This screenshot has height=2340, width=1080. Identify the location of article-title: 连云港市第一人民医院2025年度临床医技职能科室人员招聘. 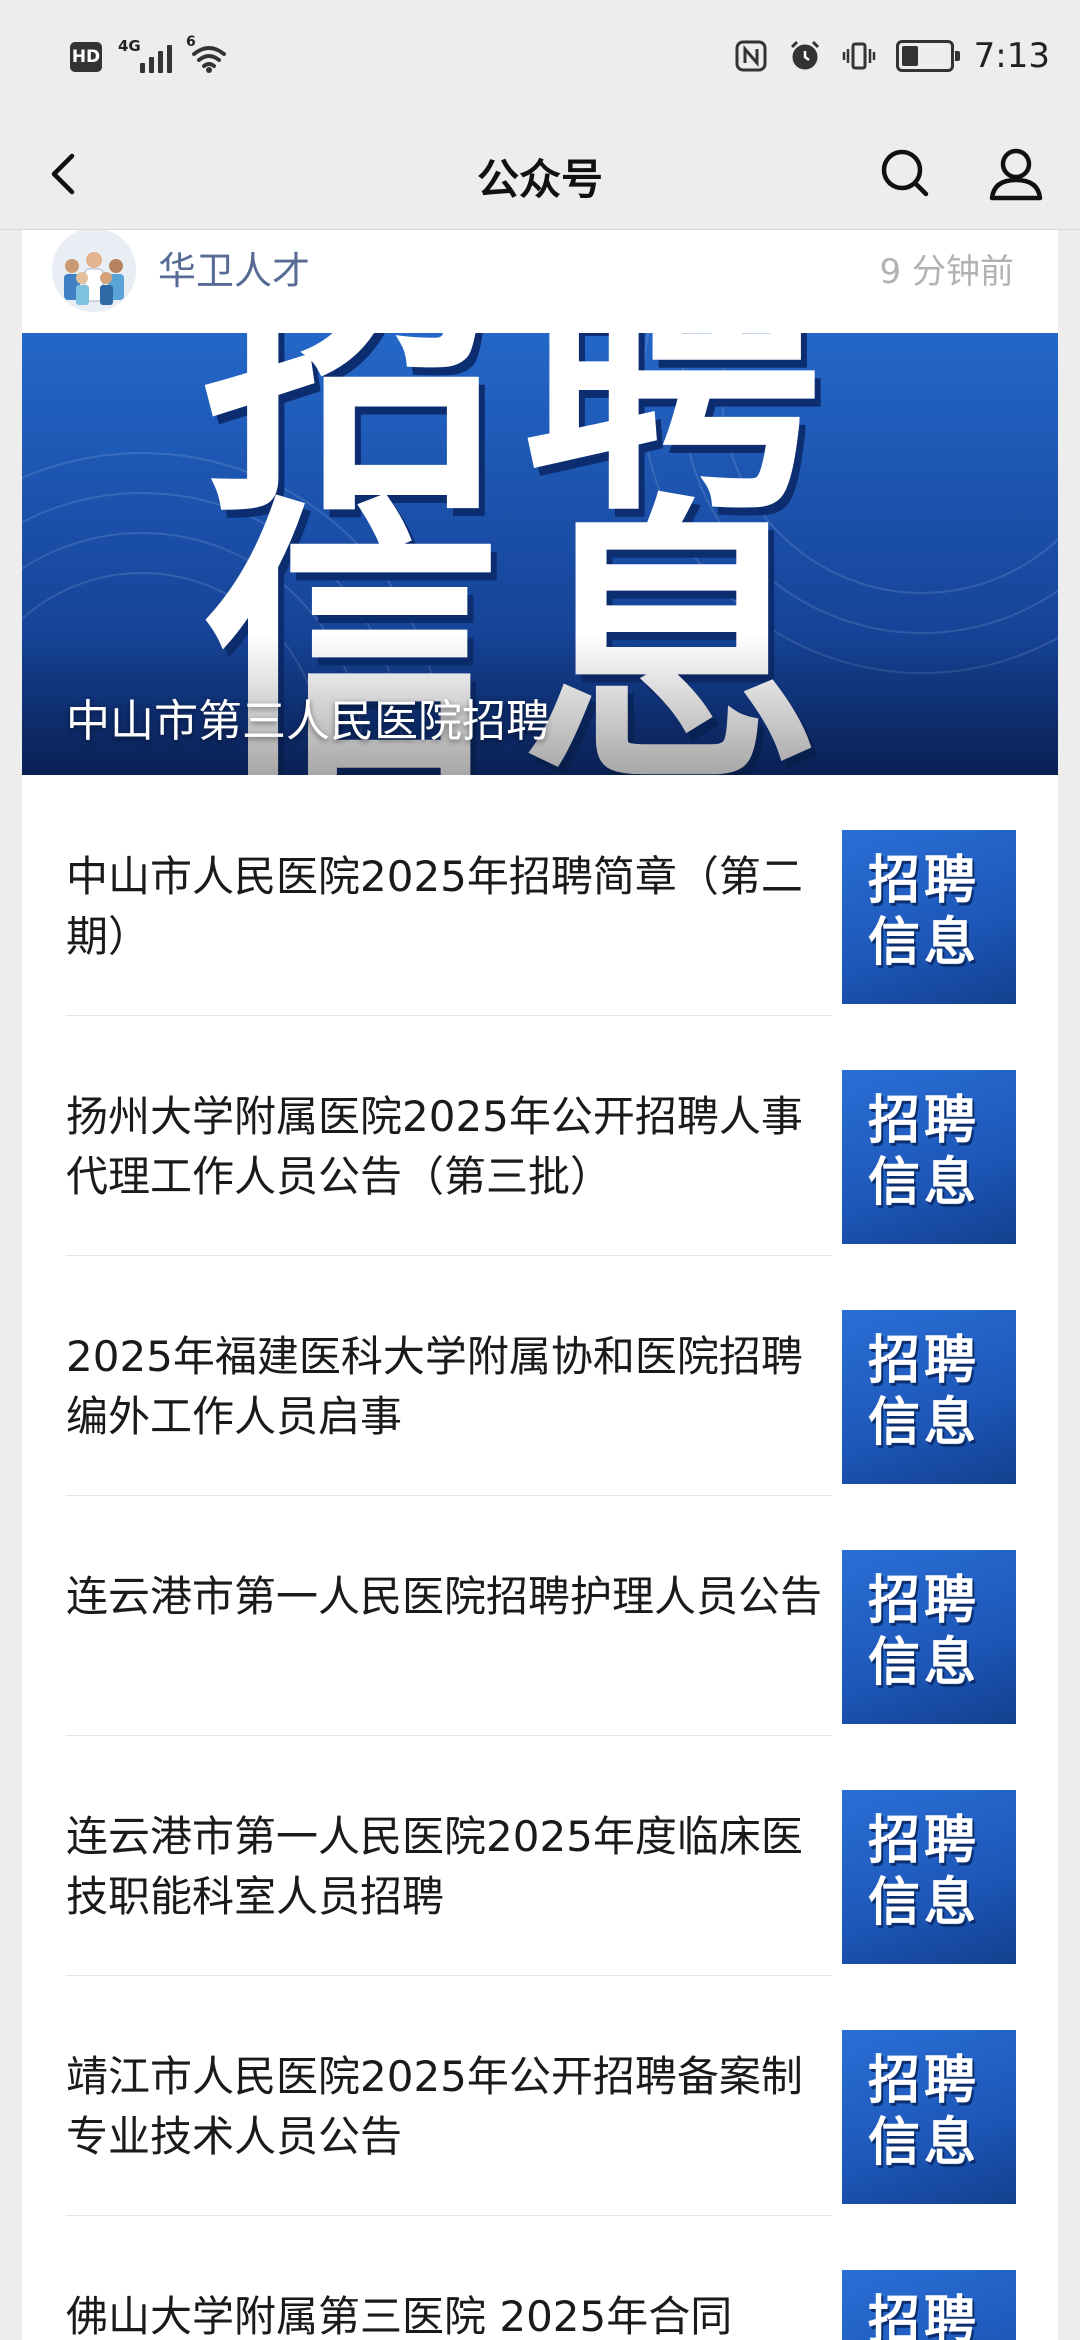
(451, 1867).